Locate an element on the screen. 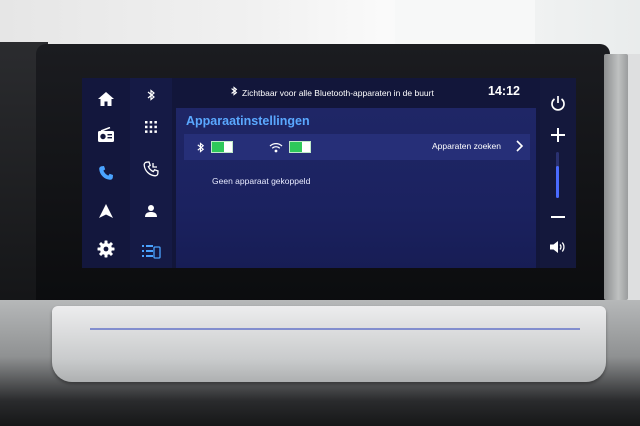  dashboard-right-edge is located at coordinates (633, 179).